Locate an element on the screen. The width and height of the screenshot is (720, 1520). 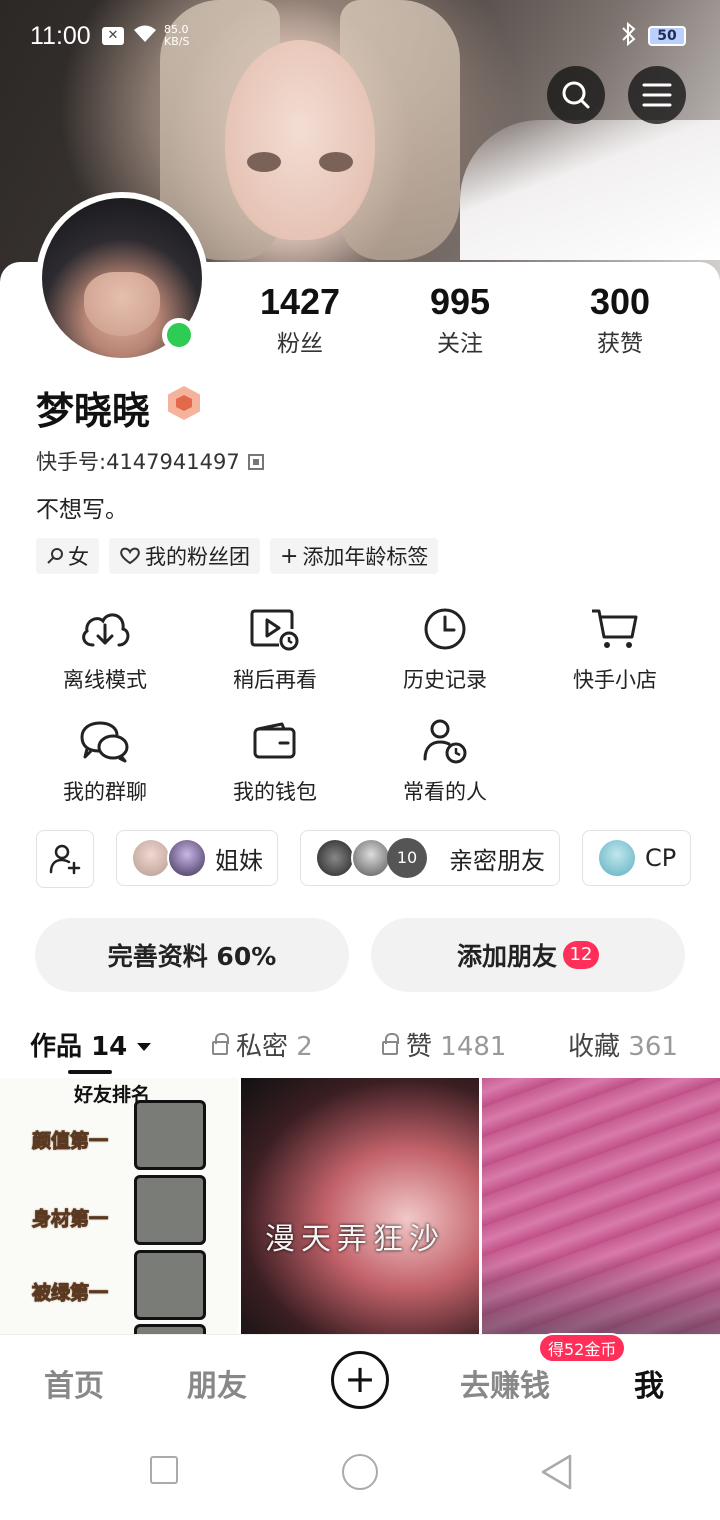
bluetooth-icon is located at coordinates (629, 36).